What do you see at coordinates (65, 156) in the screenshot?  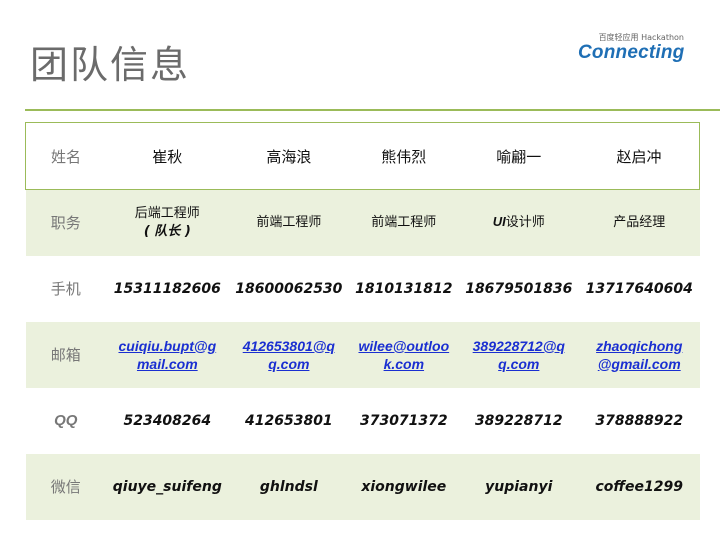 I see `row-label-name: 姓名` at bounding box center [65, 156].